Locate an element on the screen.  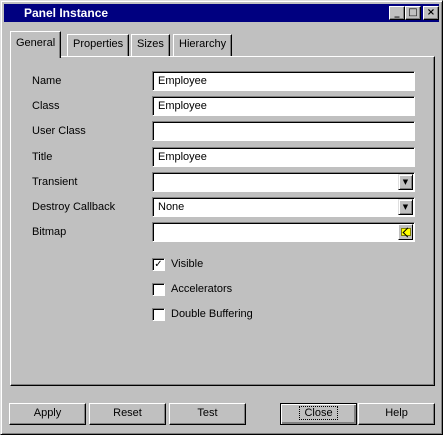
tab-properties: Properties is located at coordinates (98, 45).